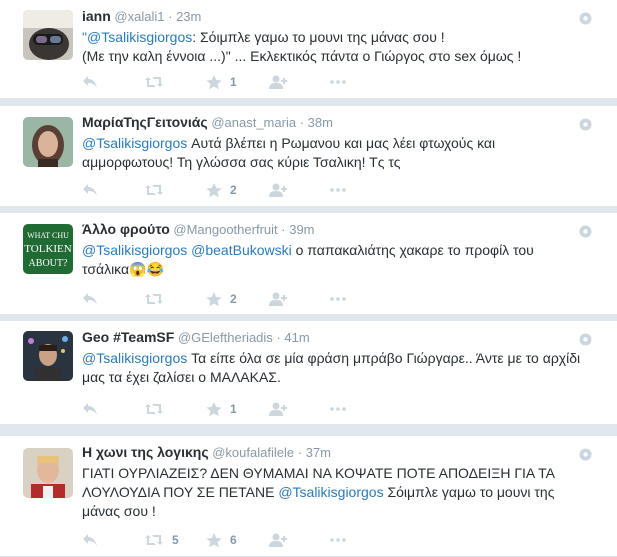  Describe the element at coordinates (318, 452) in the screenshot. I see `timestamp: 37m` at that location.